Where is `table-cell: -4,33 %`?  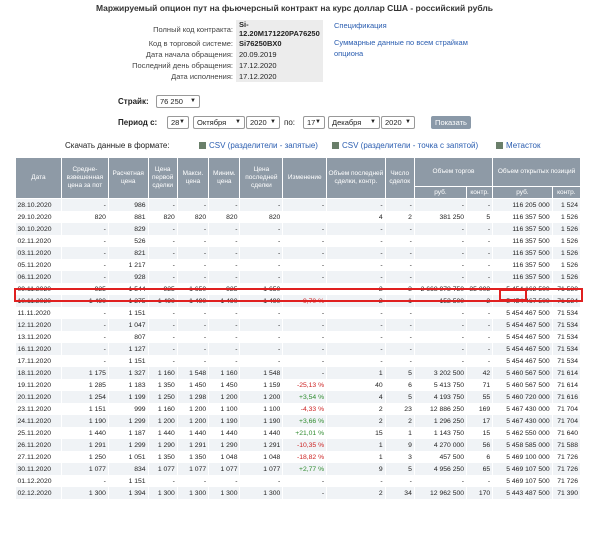
table-cell: -4,33 % is located at coordinates (305, 409).